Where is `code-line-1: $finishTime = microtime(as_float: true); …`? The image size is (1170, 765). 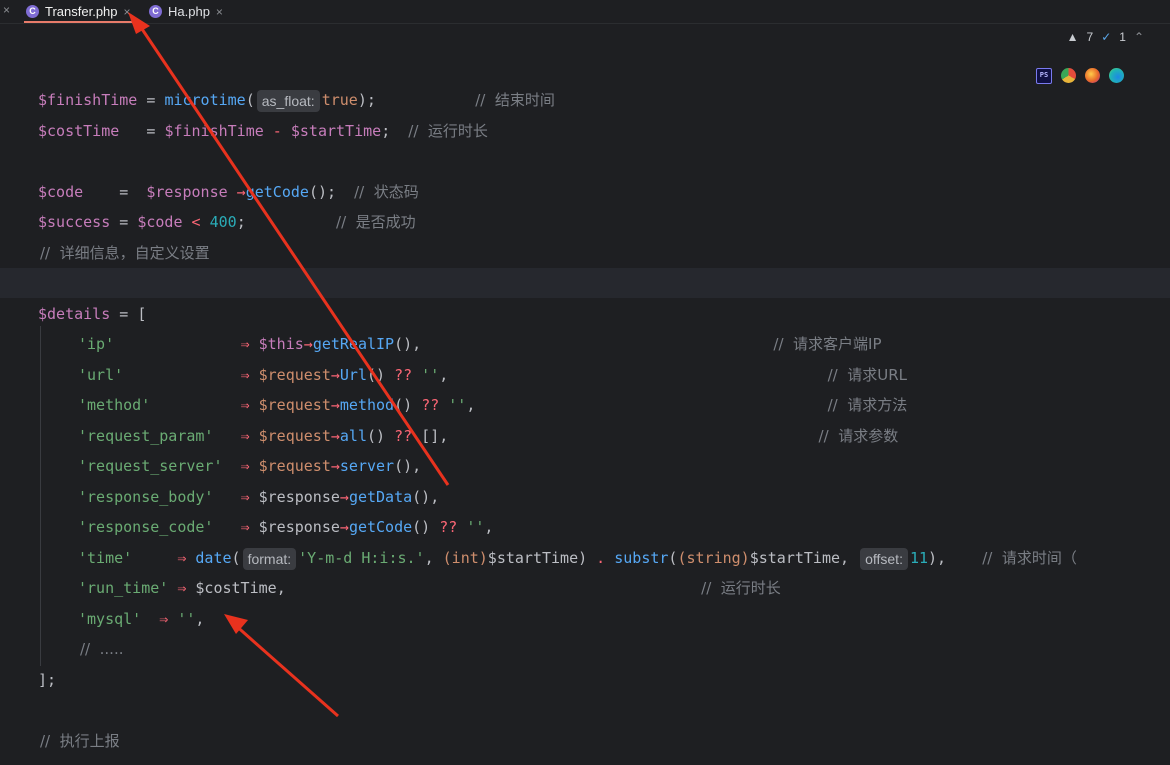 code-line-1: $finishTime = microtime(as_float: true); … is located at coordinates (296, 100).